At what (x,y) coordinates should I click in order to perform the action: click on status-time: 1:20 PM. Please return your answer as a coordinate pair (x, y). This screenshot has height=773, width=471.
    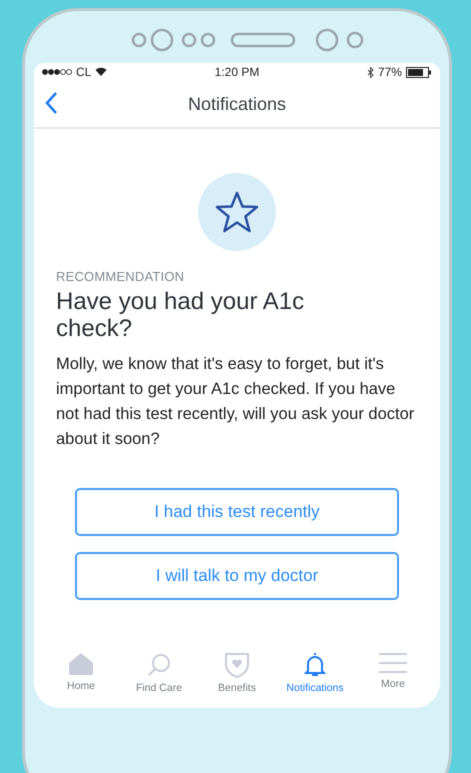
    Looking at the image, I should click on (237, 72).